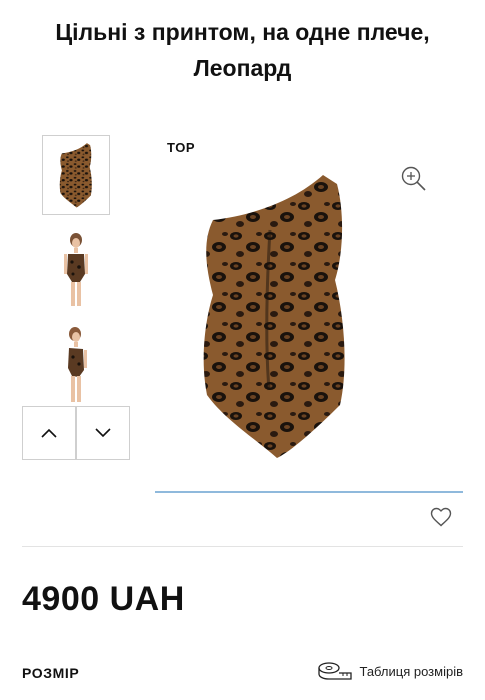 The image size is (485, 700). I want to click on thumbnail-next-button, so click(103, 433).